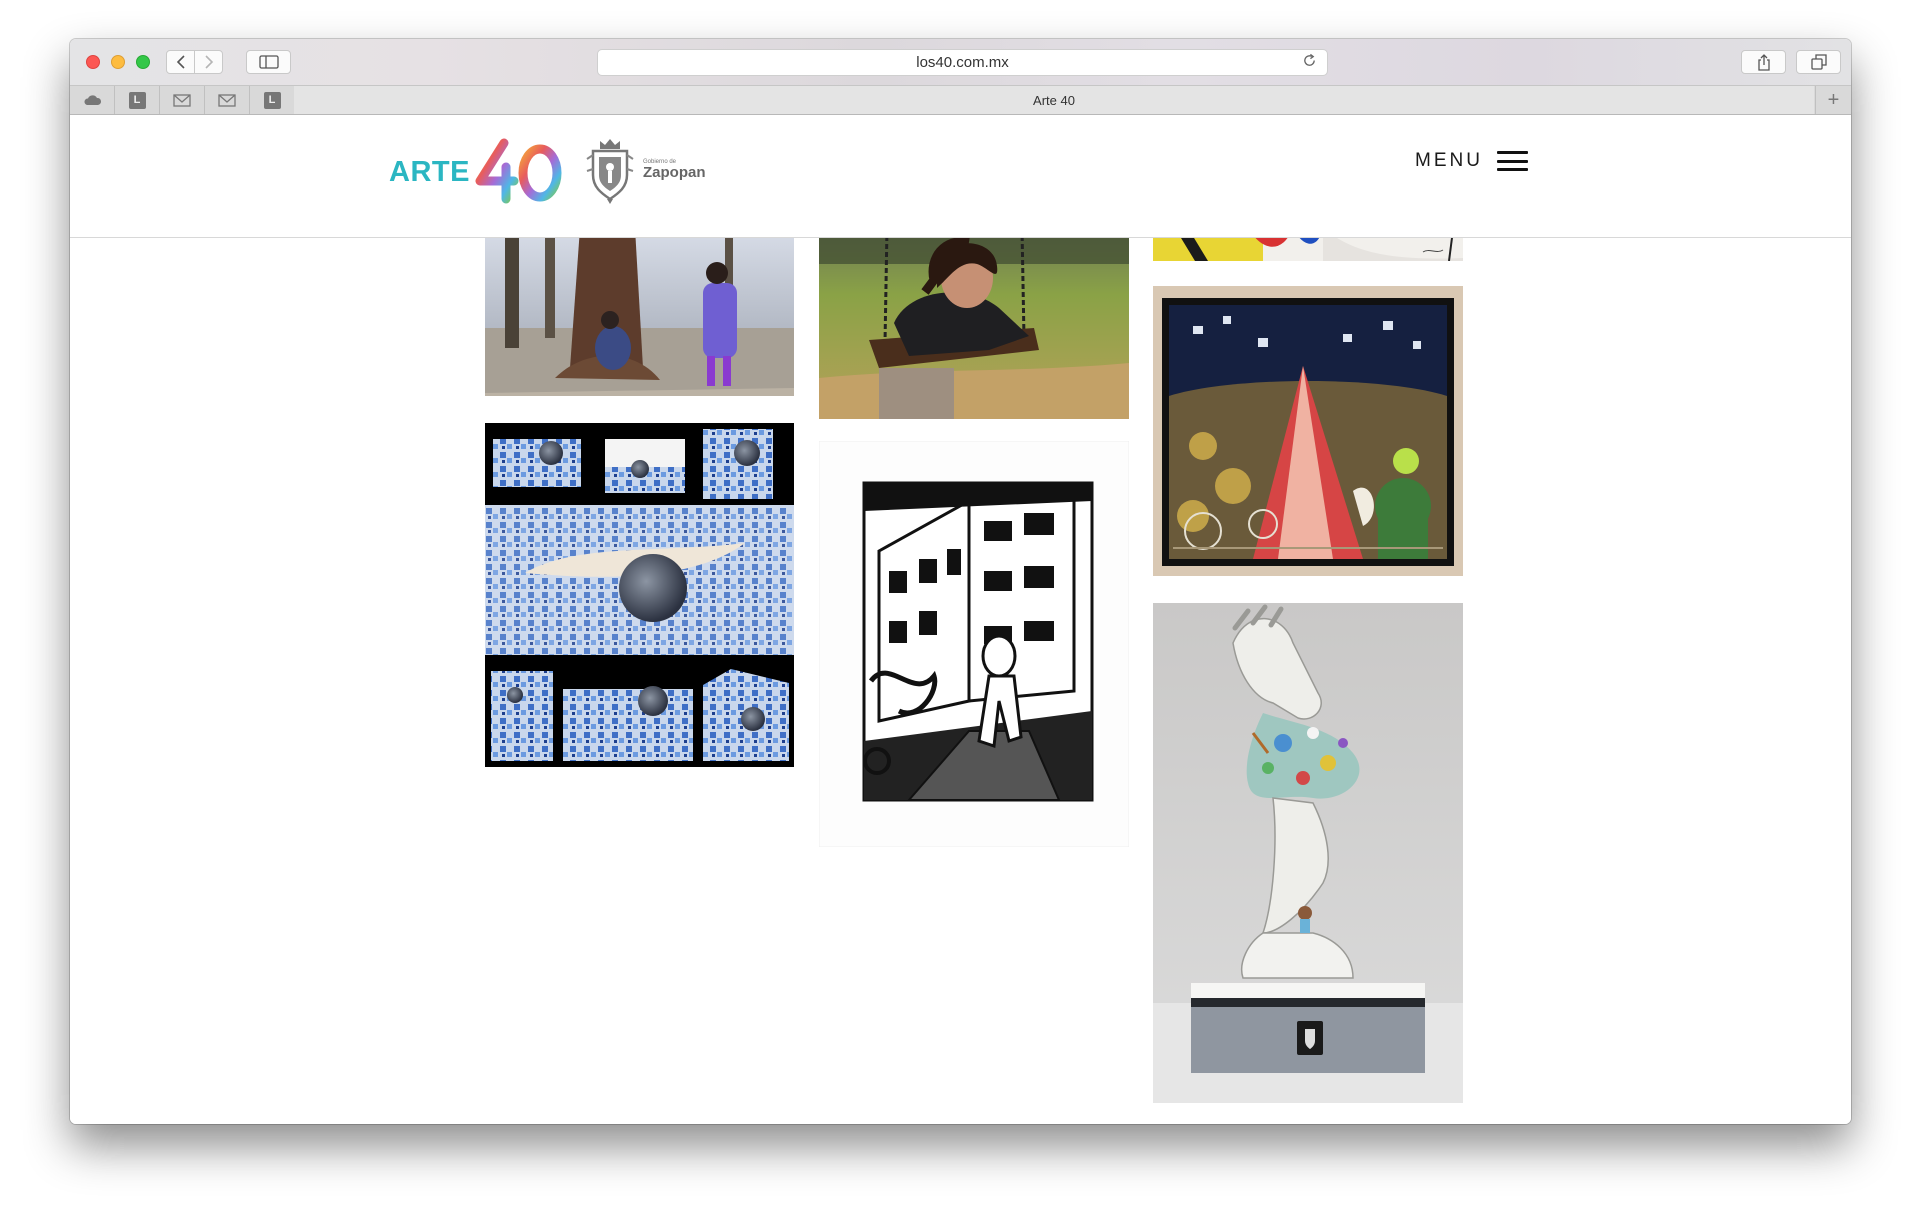 The image size is (1920, 1224). What do you see at coordinates (272, 100) in the screenshot?
I see `favorite-l-2: L` at bounding box center [272, 100].